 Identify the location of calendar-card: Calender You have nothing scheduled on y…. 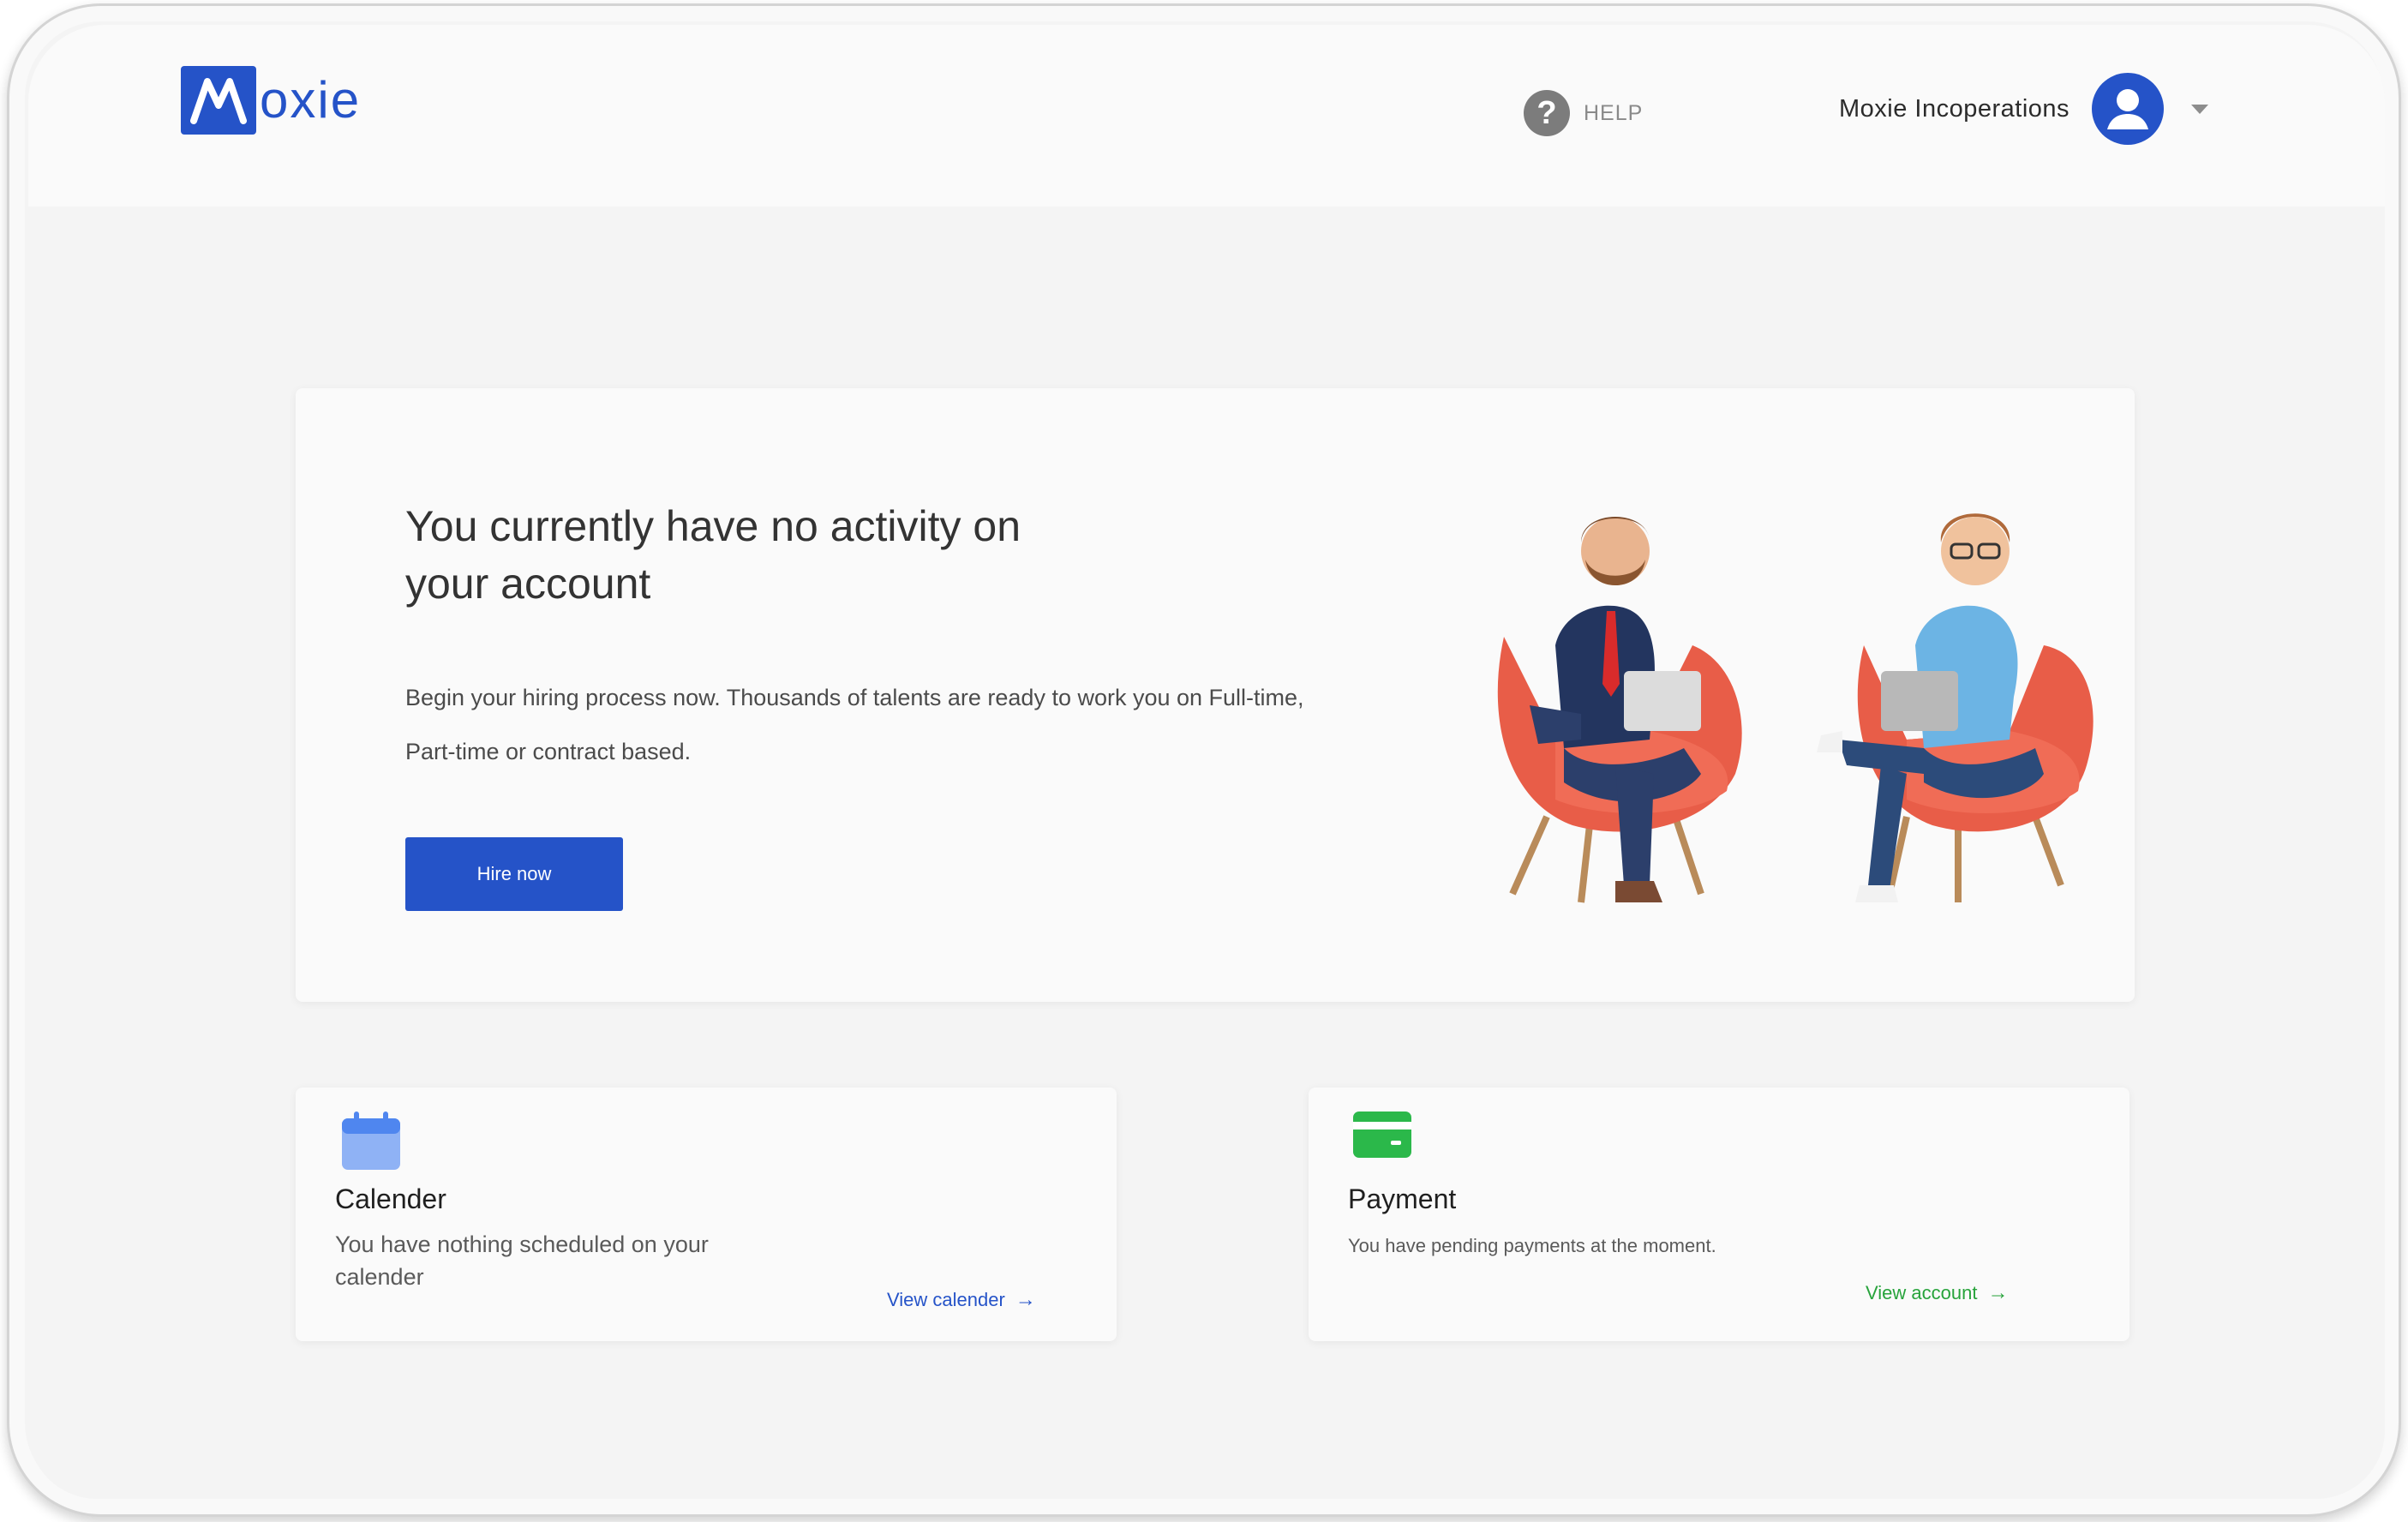
(706, 1214).